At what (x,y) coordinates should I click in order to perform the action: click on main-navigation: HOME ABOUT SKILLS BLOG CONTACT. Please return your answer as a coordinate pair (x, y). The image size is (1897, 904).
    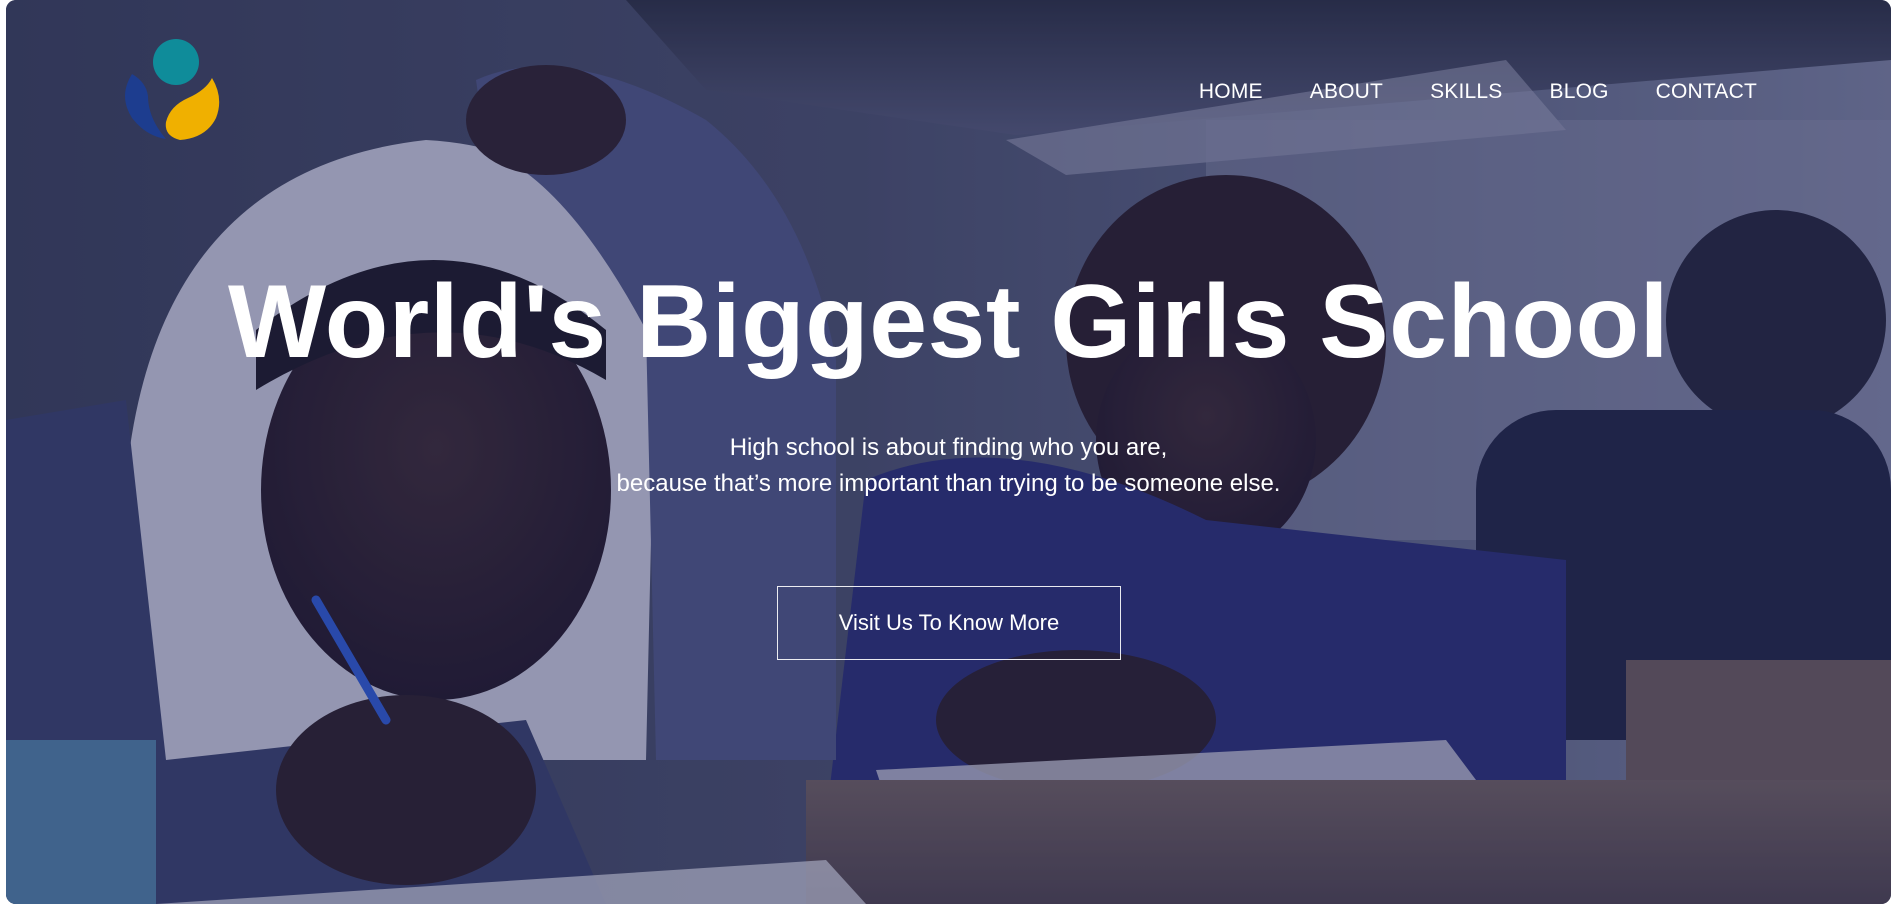
    Looking at the image, I should click on (1478, 92).